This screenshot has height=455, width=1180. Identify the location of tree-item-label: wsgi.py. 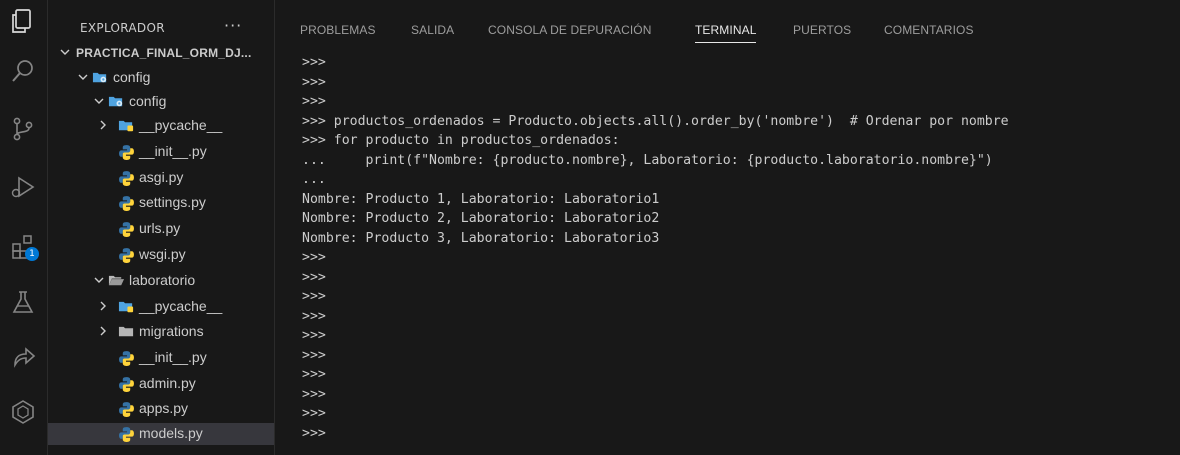
(162, 254).